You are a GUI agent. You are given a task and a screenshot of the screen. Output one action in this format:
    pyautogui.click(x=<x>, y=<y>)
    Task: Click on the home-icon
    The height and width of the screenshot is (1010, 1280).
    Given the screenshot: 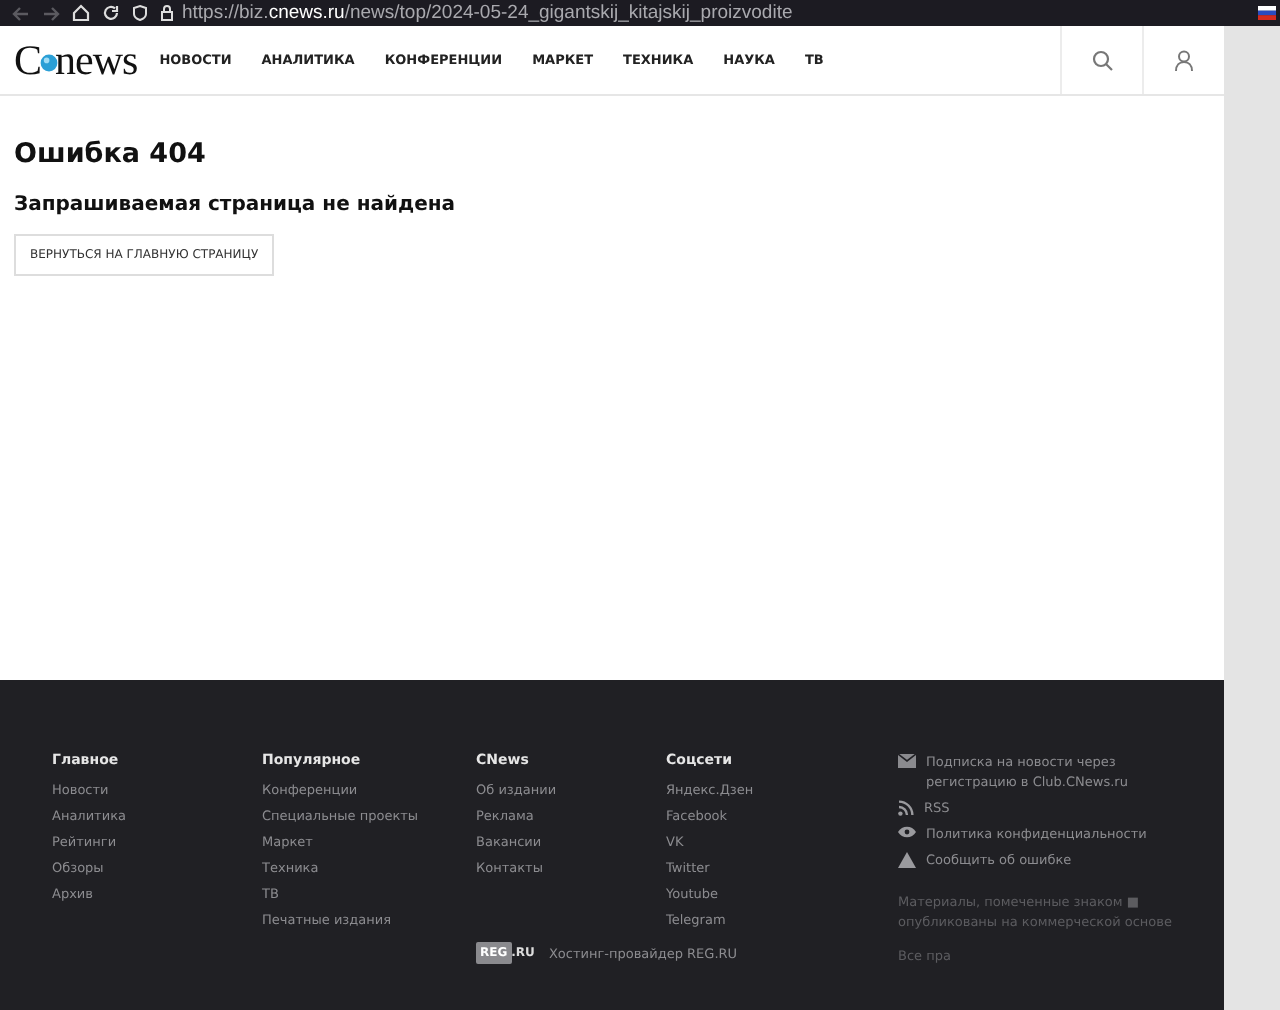 What is the action you would take?
    pyautogui.click(x=81, y=13)
    